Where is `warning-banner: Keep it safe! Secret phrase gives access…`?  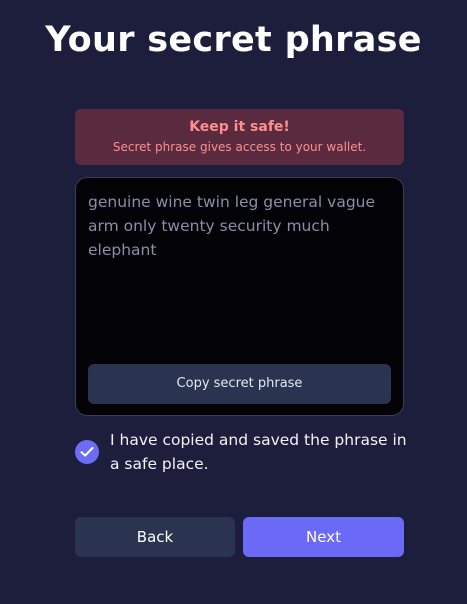
warning-banner: Keep it safe! Secret phrase gives access… is located at coordinates (239, 137).